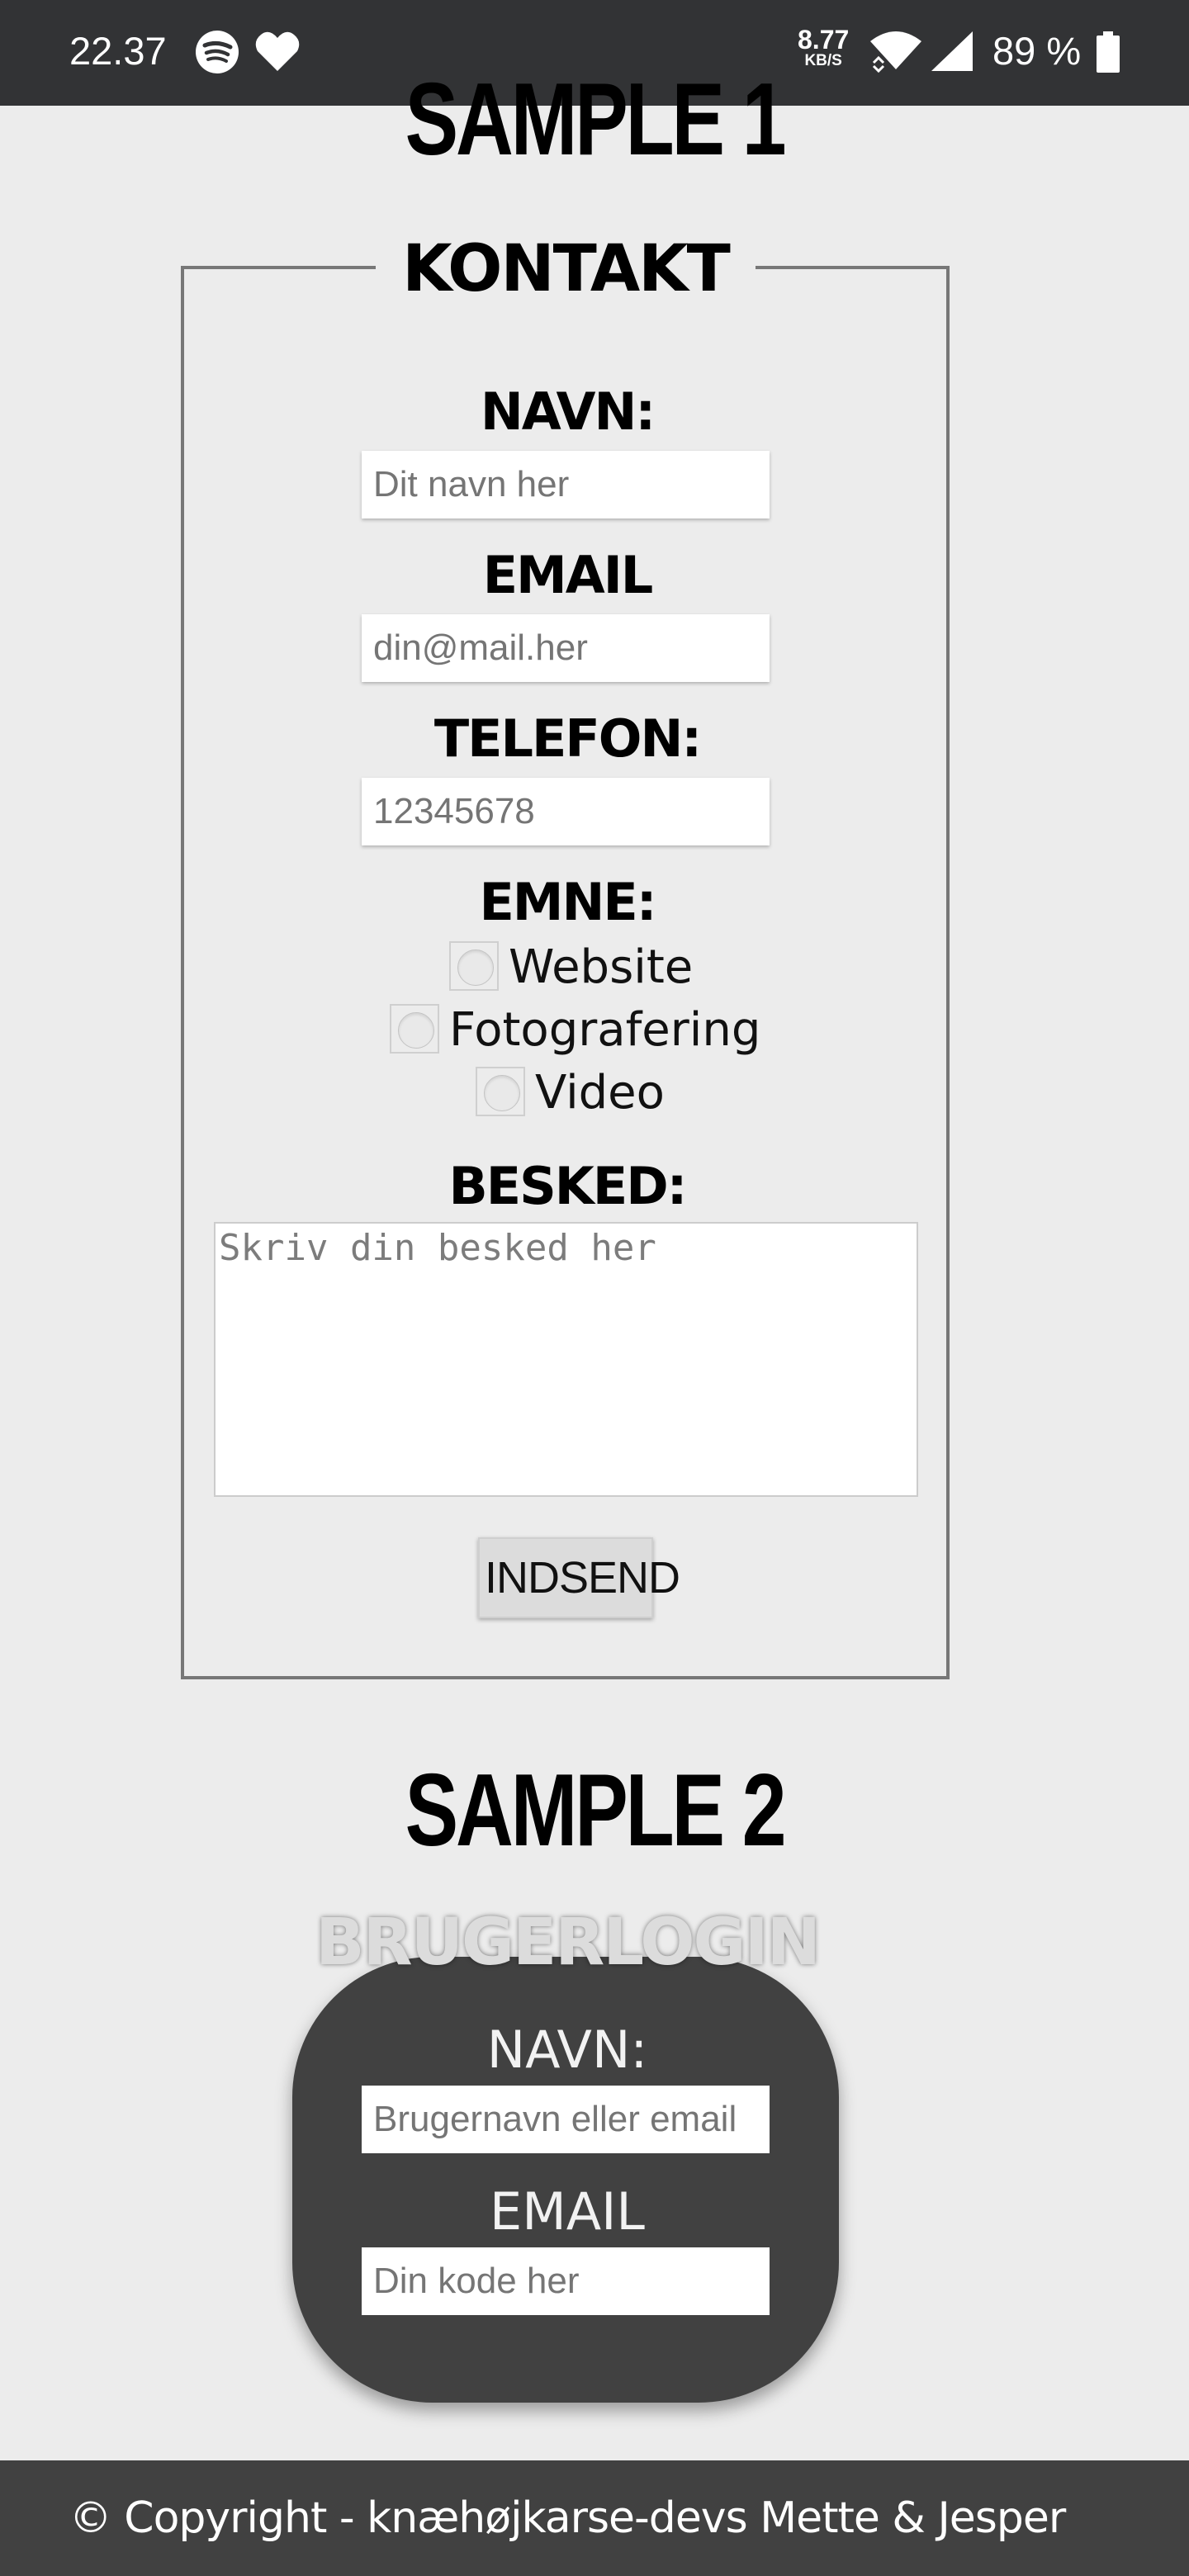 The width and height of the screenshot is (1189, 2576). Describe the element at coordinates (568, 411) in the screenshot. I see `name-label: NAVN:` at that location.